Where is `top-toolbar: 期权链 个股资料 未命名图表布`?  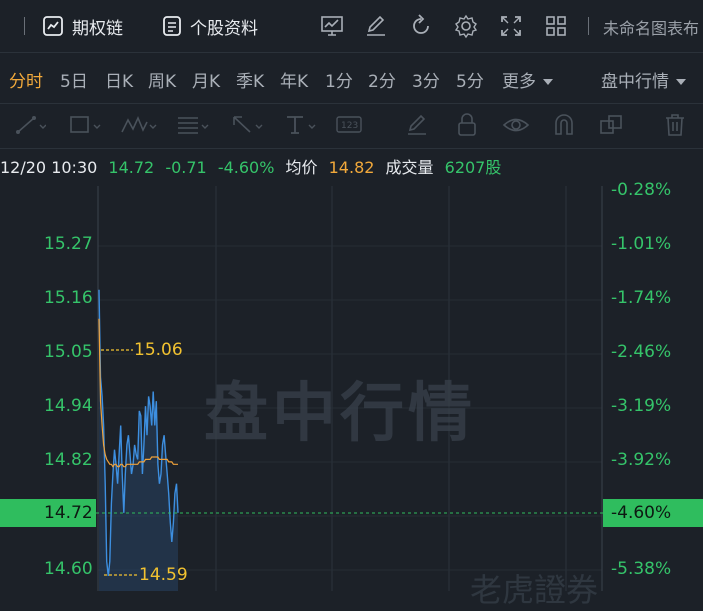
top-toolbar: 期权链 个股资料 未命名图表布 is located at coordinates (351, 26).